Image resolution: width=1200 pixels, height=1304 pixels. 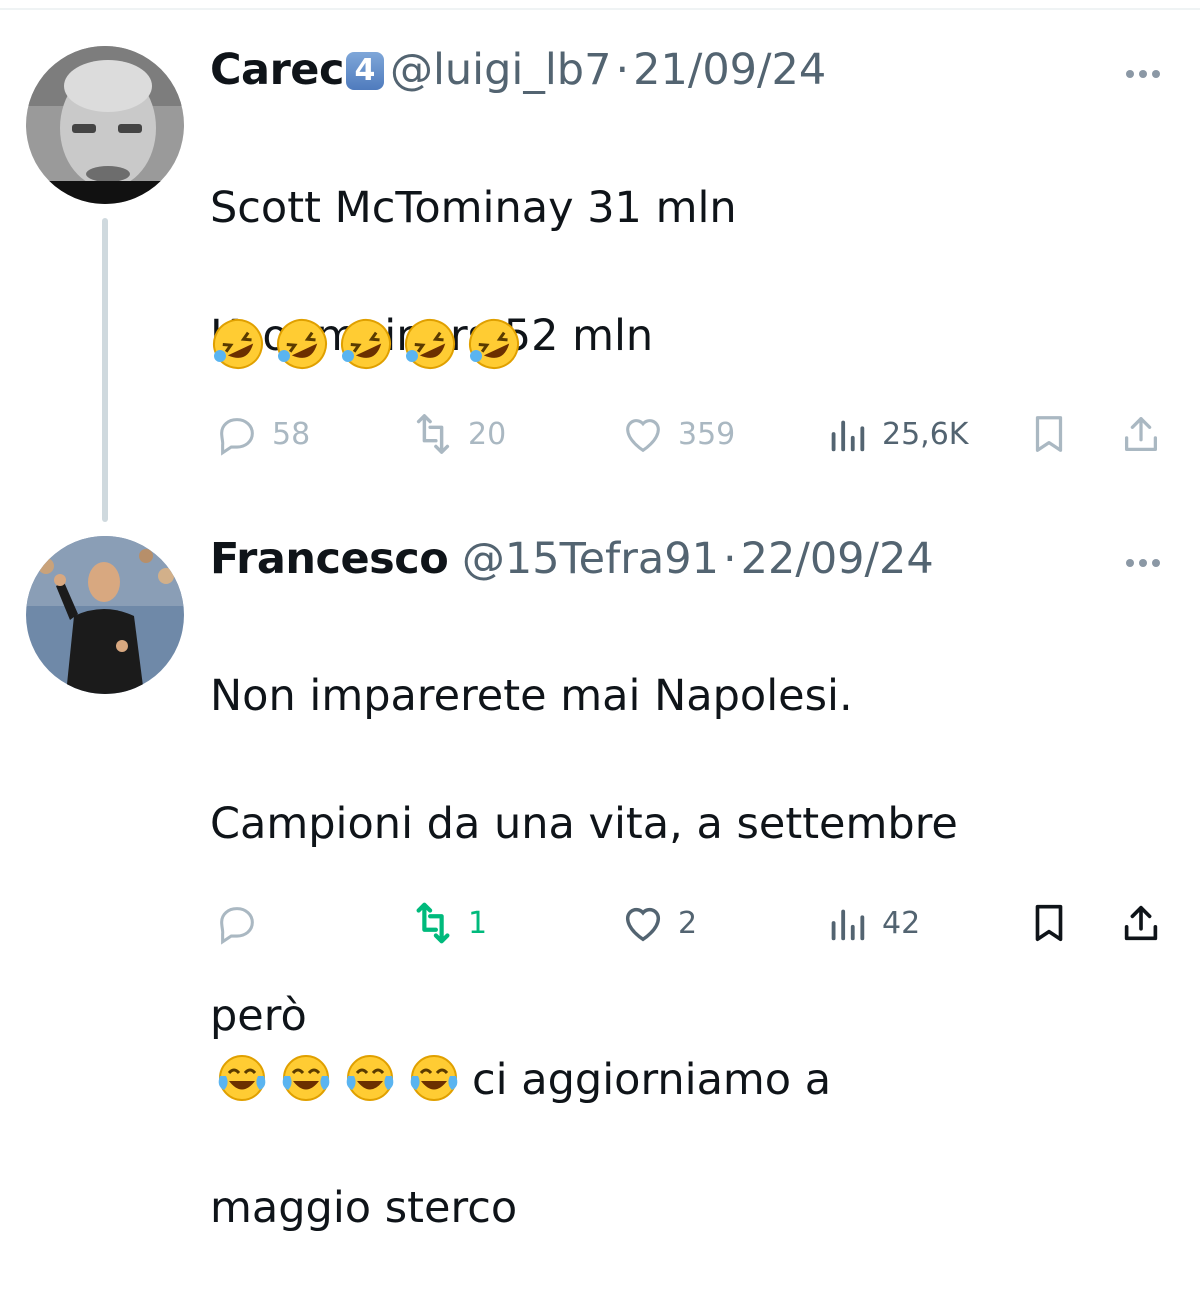 I want to click on like-count: 2, so click(x=688, y=923).